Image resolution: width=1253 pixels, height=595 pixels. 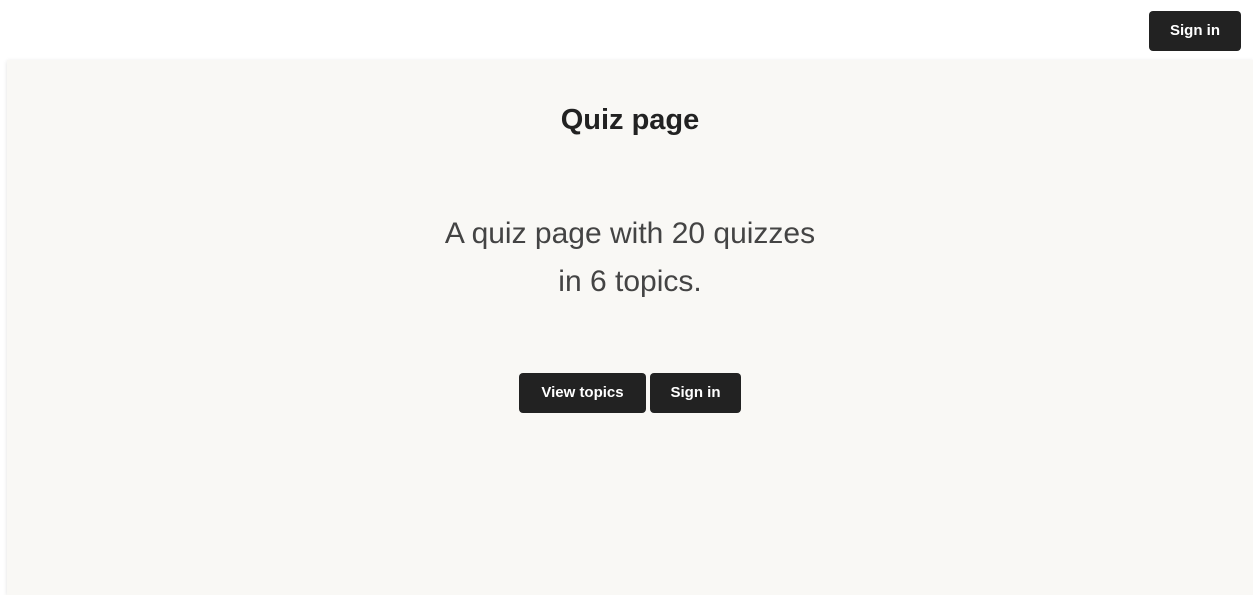 What do you see at coordinates (626, 30) in the screenshot?
I see `top-bar: Sign in` at bounding box center [626, 30].